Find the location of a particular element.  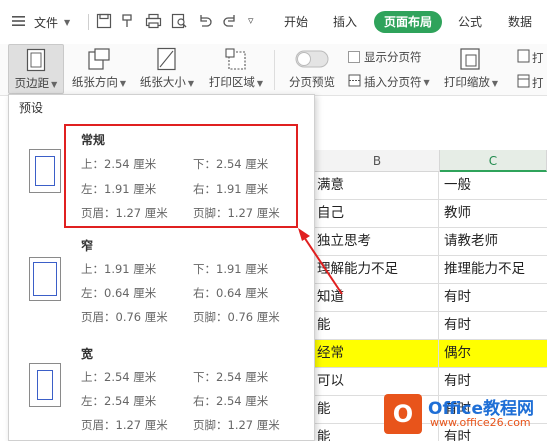

margin-right: 右：2.54 厘米 is located at coordinates (231, 401).